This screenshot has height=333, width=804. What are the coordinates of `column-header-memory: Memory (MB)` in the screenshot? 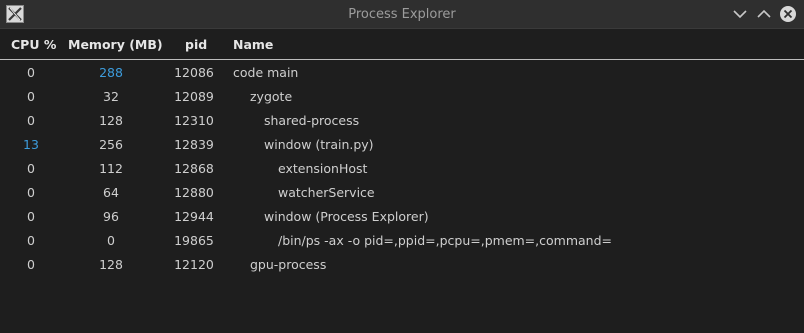 It's located at (115, 45).